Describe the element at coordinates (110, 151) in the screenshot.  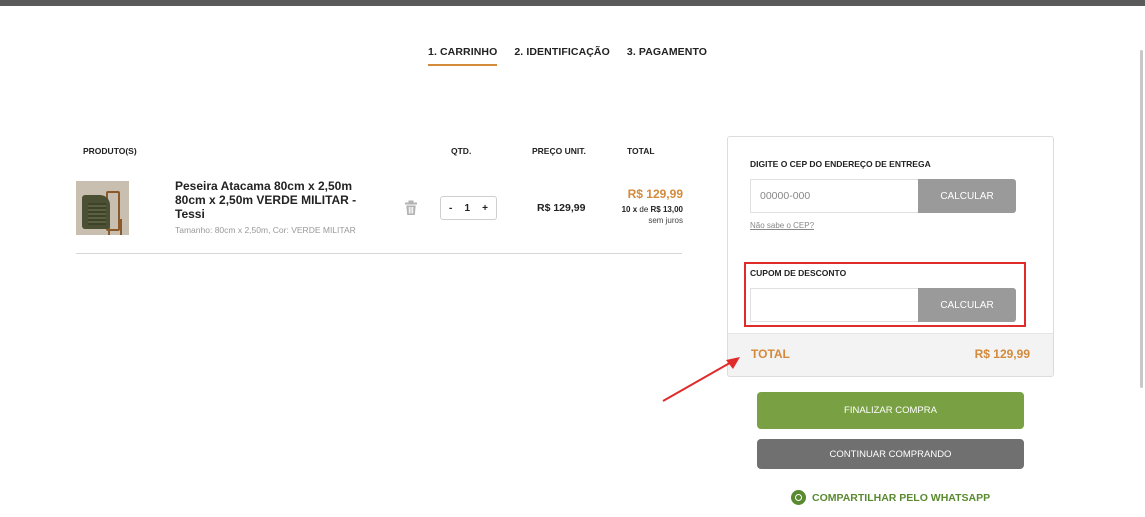
I see `header-product: PRODUTO(S)` at that location.